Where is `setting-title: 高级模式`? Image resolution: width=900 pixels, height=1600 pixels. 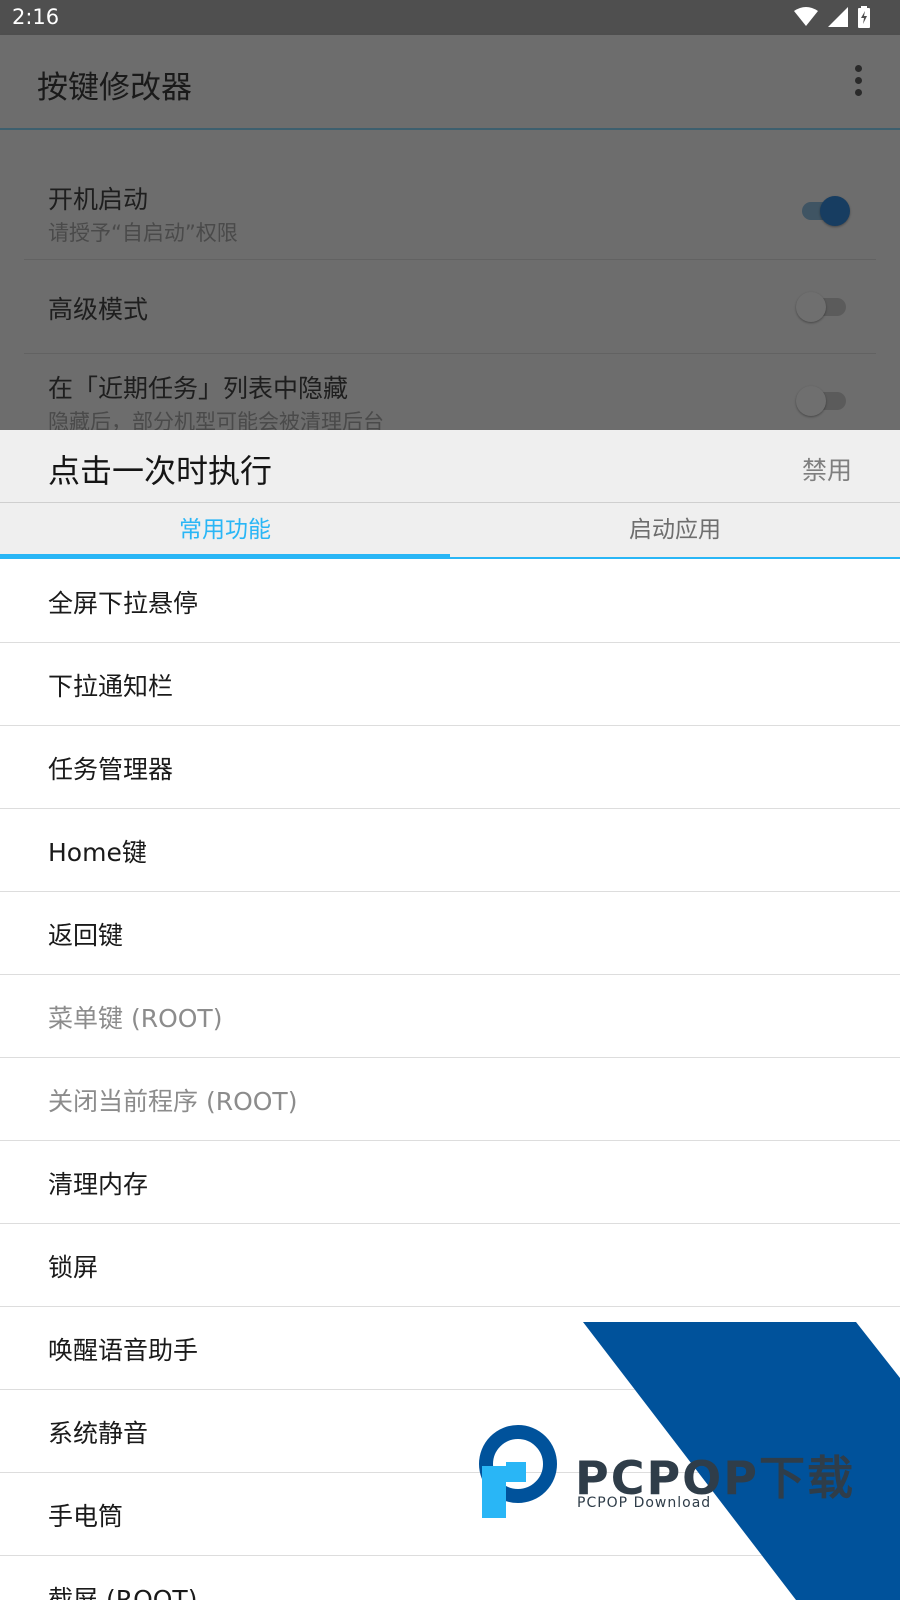
setting-title: 高级模式 is located at coordinates (98, 309).